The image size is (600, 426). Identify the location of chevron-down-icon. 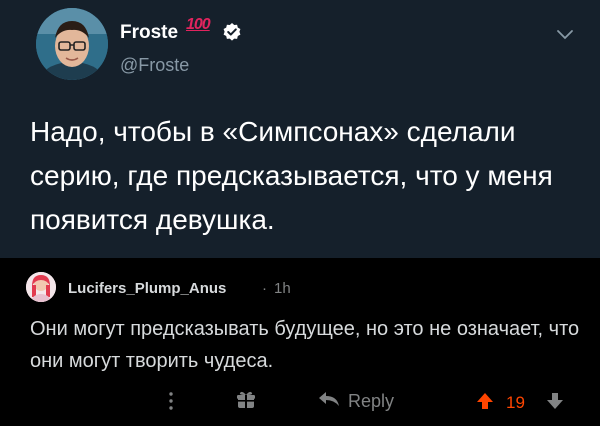
(565, 34).